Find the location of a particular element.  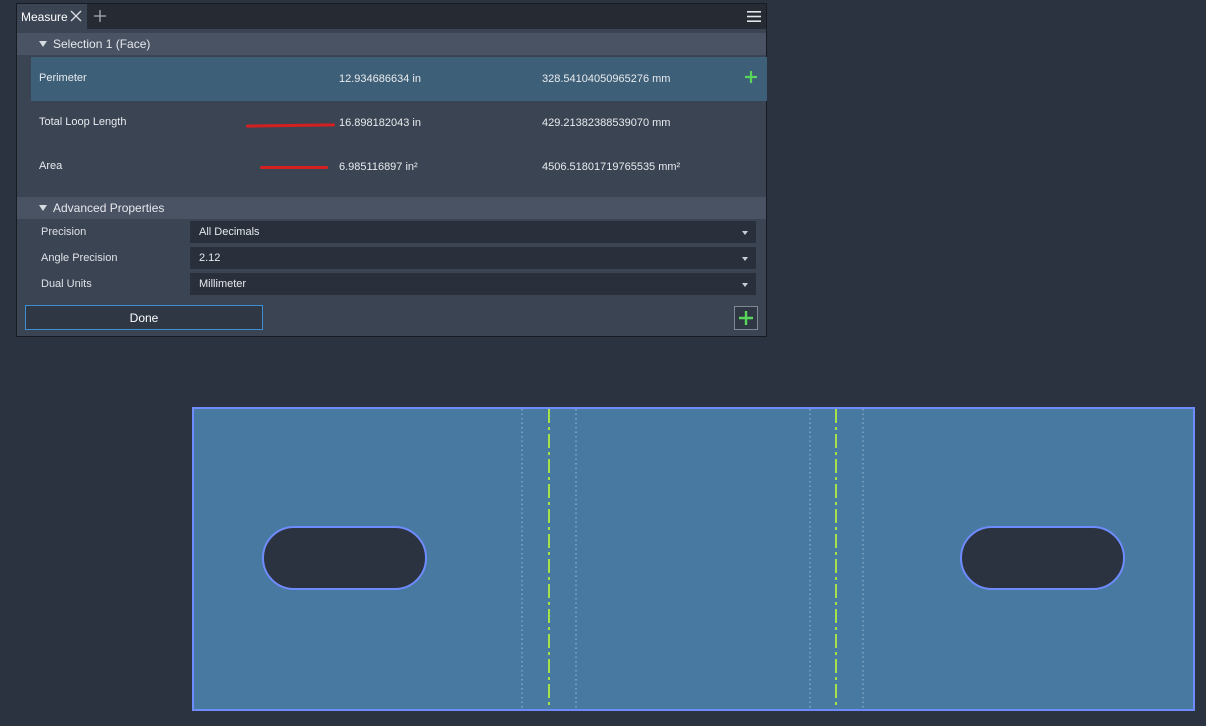

hamburger-menu-icon is located at coordinates (754, 16).